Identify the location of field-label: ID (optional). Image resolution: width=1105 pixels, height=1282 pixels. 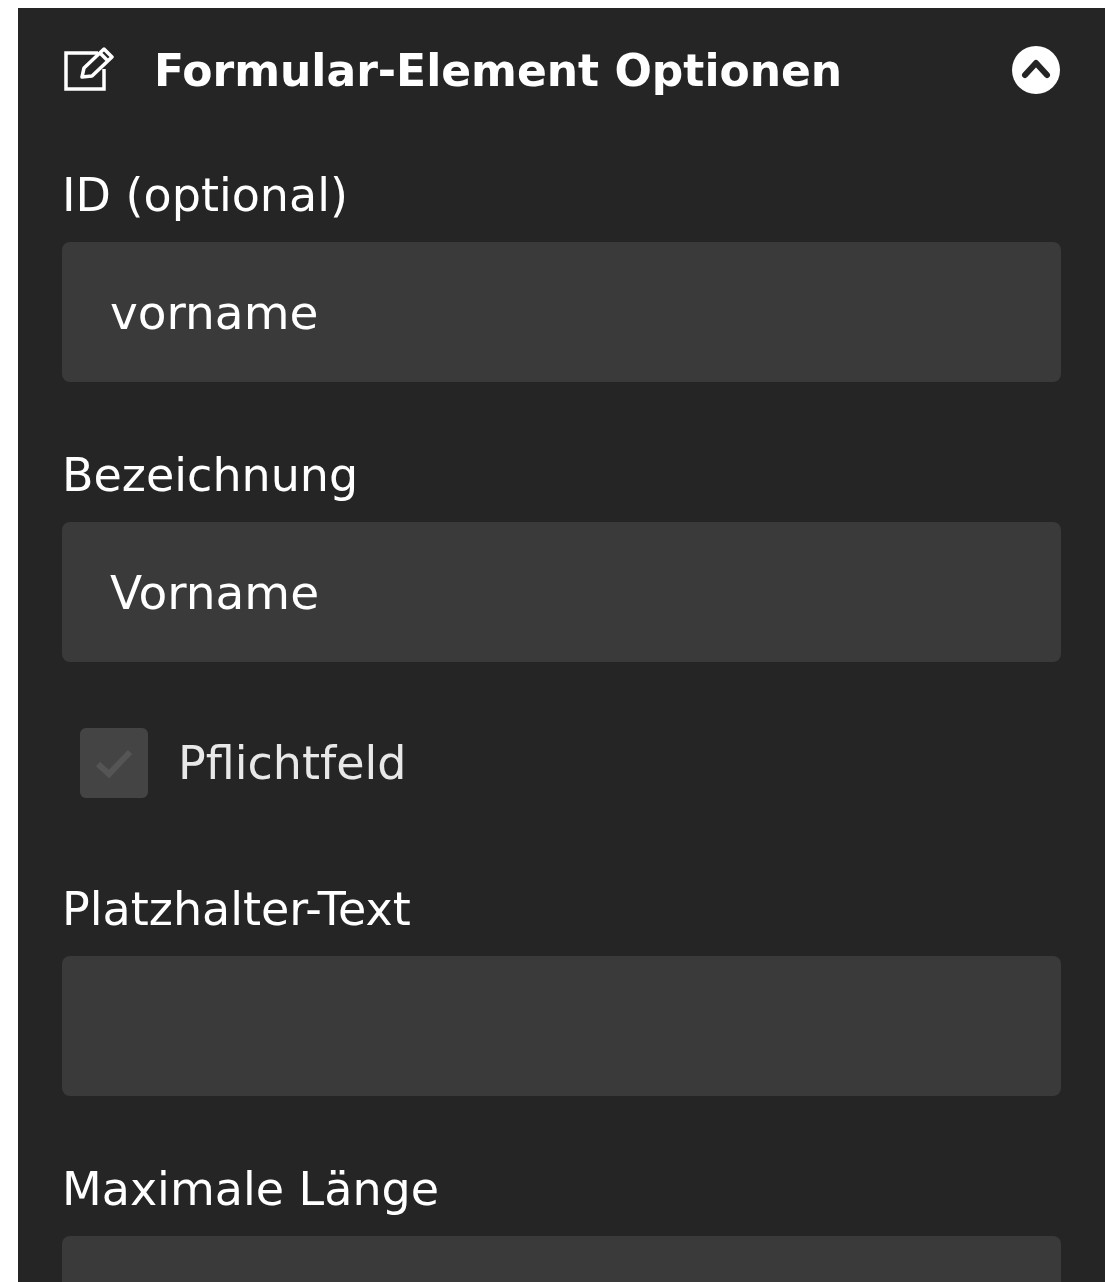
(205, 195).